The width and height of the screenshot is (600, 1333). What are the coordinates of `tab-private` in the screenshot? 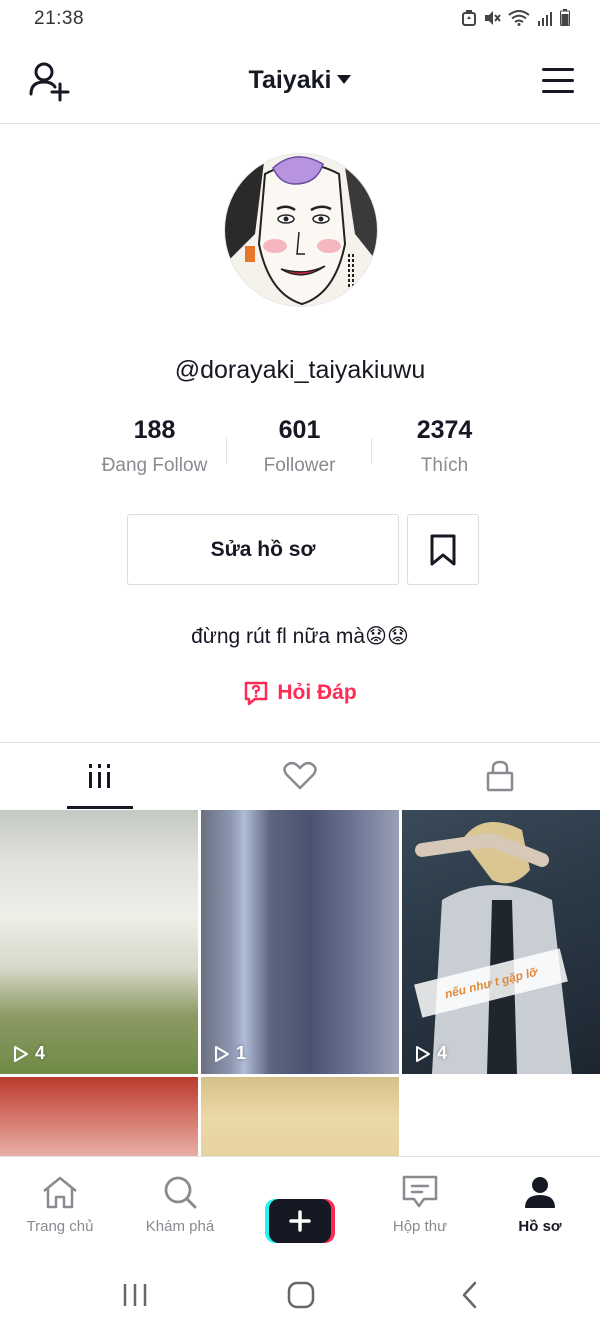 It's located at (500, 776).